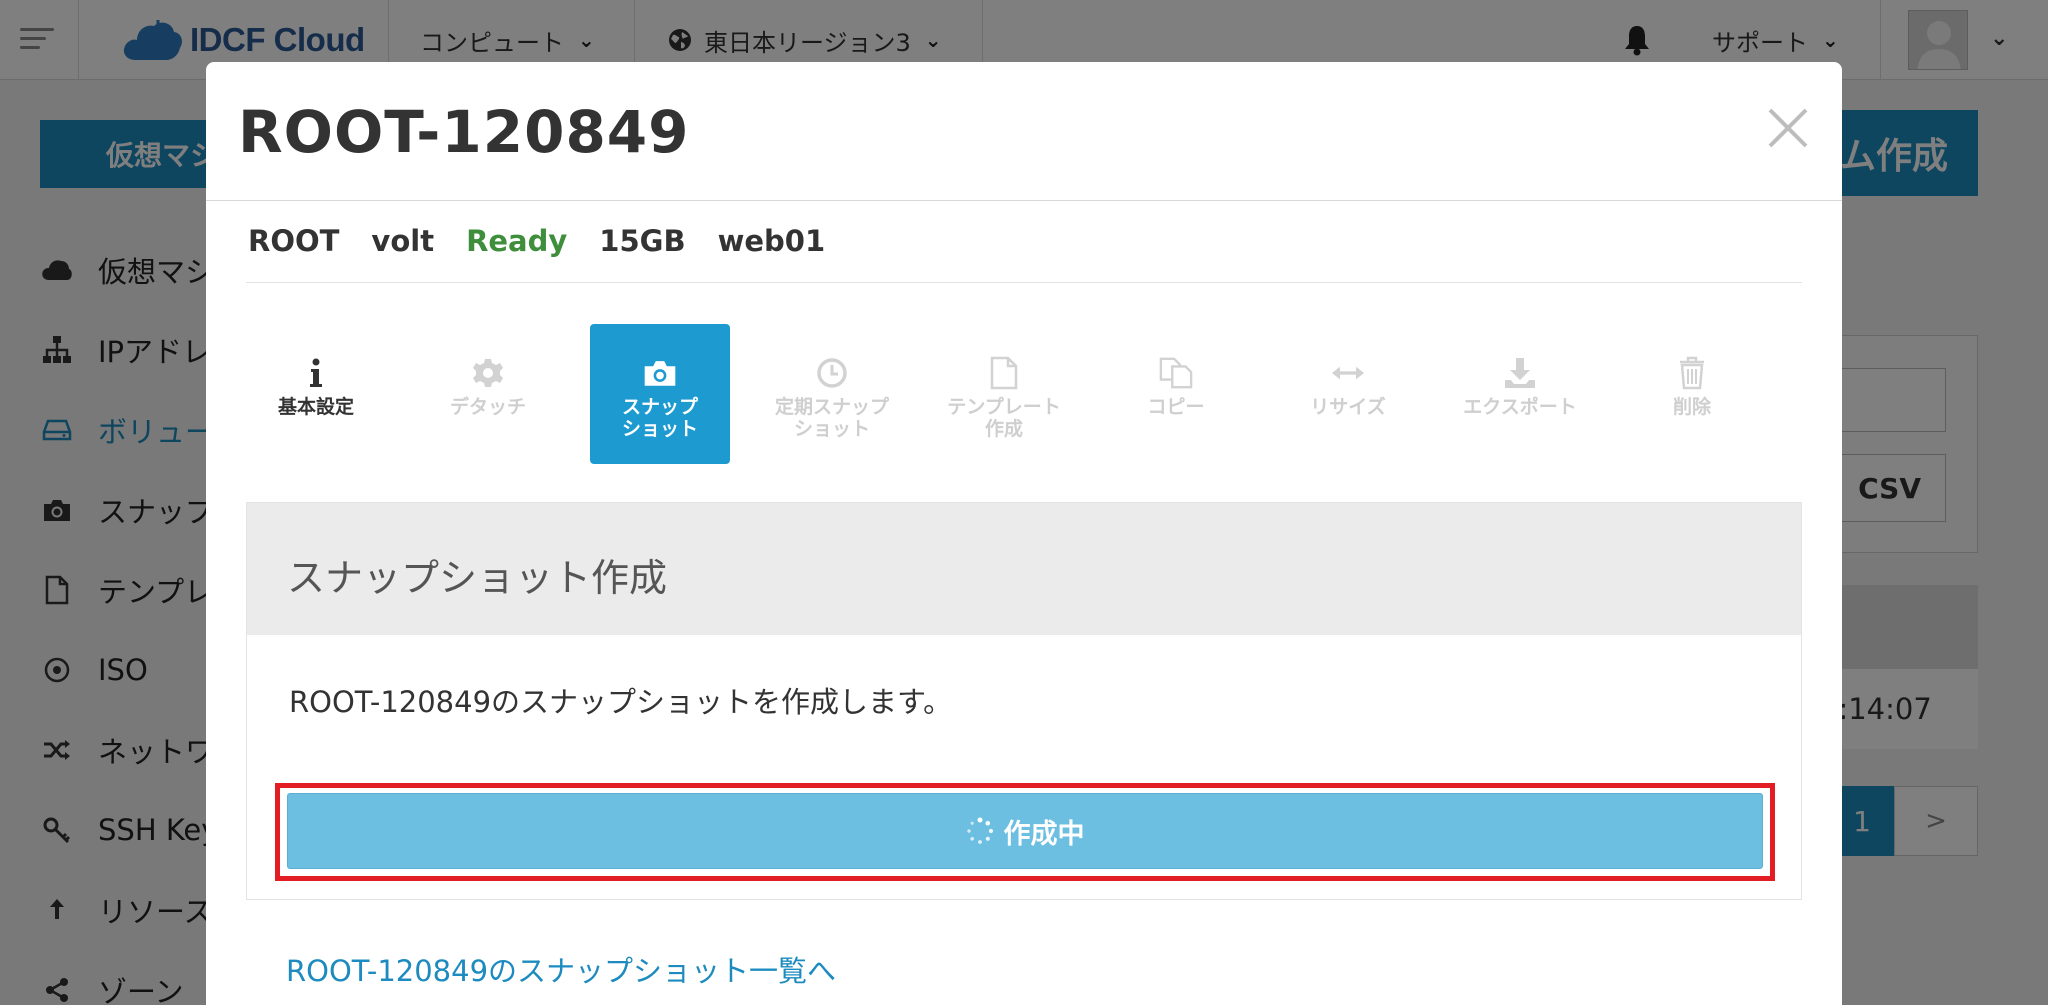 Image resolution: width=2048 pixels, height=1005 pixels. What do you see at coordinates (403, 241) in the screenshot?
I see `volume-zone: volt` at bounding box center [403, 241].